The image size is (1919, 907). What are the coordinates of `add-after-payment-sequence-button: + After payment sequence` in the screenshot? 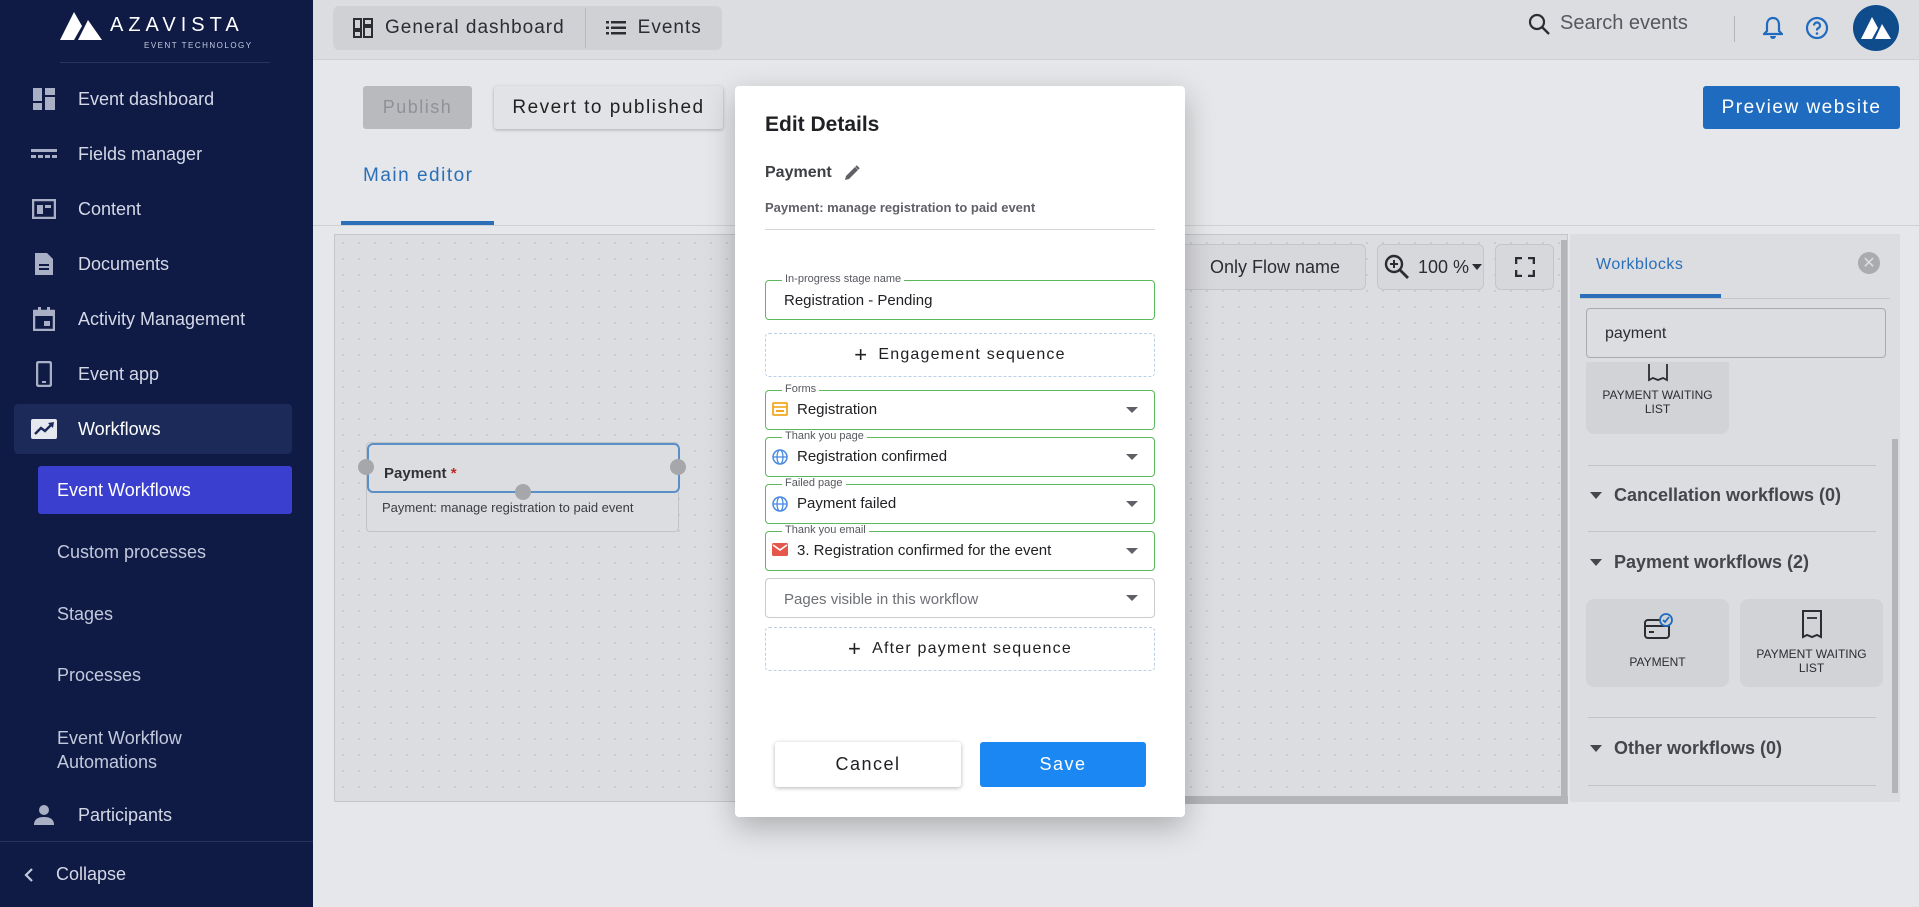 It's located at (960, 649).